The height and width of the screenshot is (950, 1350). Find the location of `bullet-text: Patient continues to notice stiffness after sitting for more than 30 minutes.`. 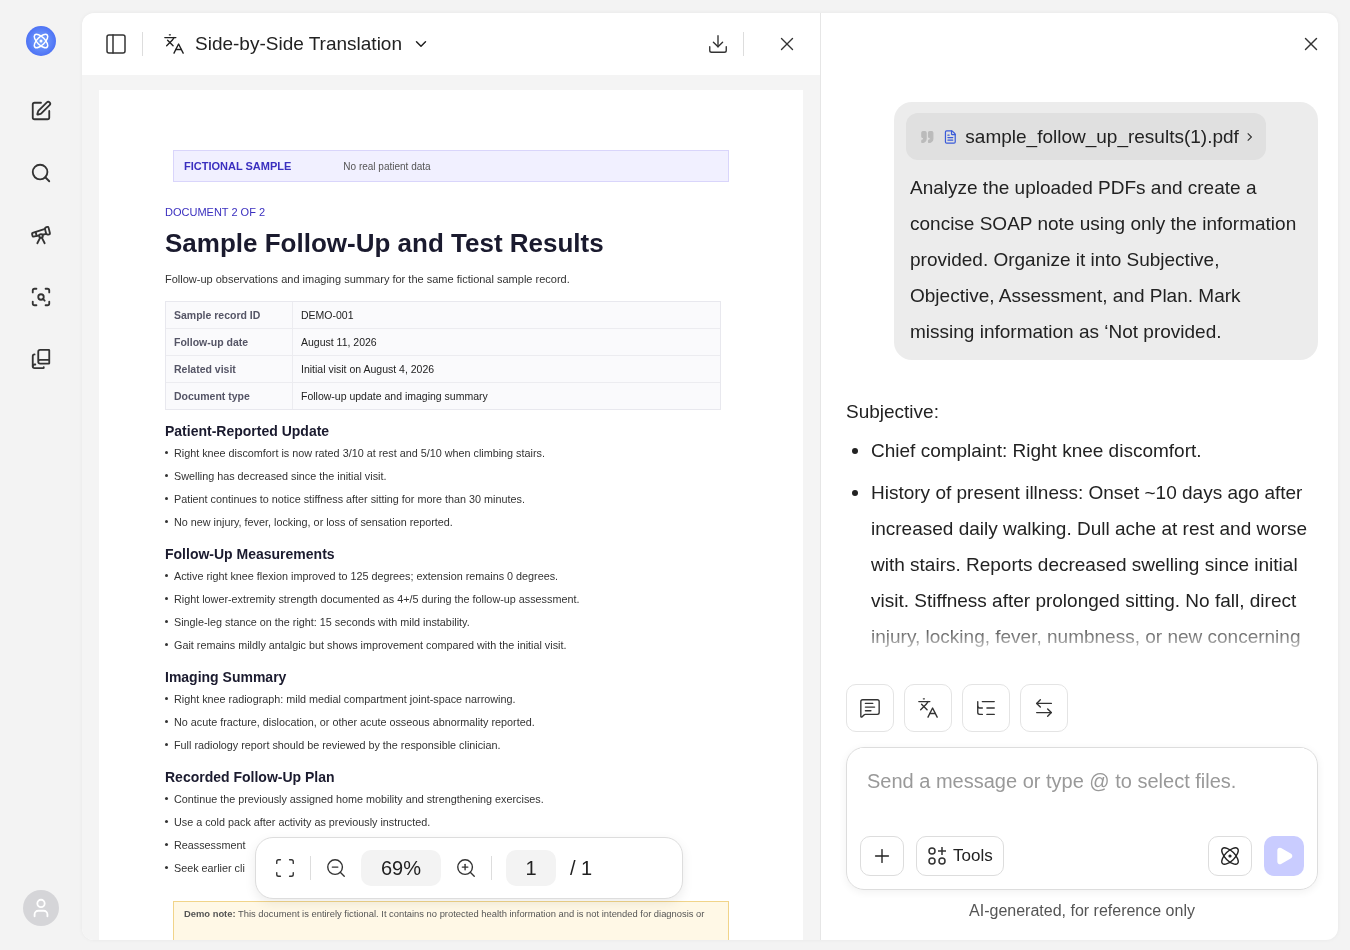

bullet-text: Patient continues to notice stiffness after sitting for more than 30 minutes. is located at coordinates (349, 498).